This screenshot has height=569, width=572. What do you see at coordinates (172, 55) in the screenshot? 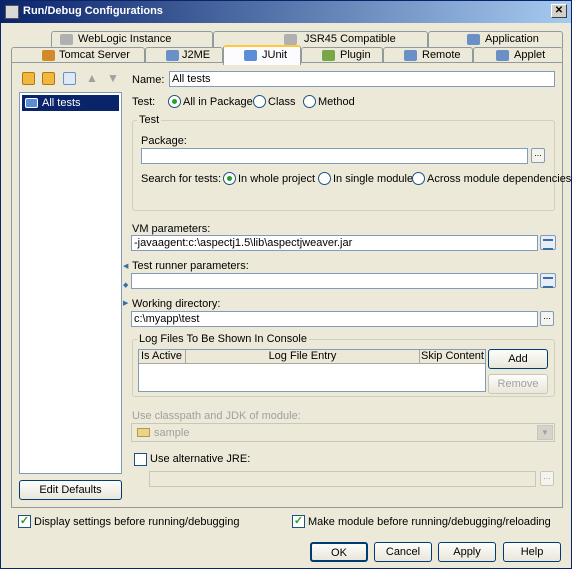
I see `j2me-icon` at bounding box center [172, 55].